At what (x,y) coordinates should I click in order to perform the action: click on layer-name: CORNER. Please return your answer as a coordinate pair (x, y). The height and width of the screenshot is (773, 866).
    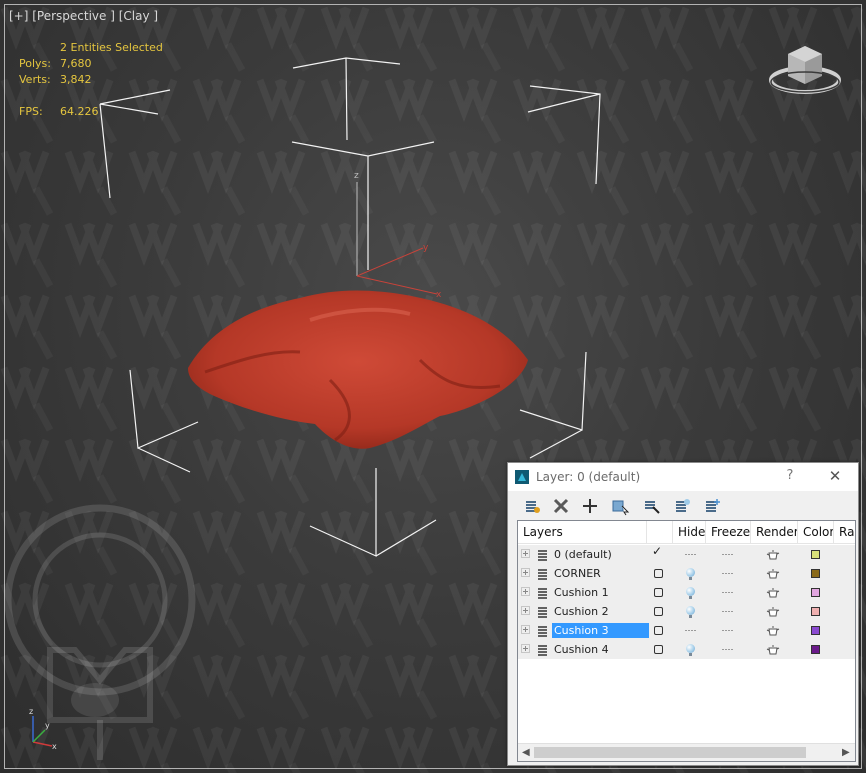
    Looking at the image, I should click on (577, 573).